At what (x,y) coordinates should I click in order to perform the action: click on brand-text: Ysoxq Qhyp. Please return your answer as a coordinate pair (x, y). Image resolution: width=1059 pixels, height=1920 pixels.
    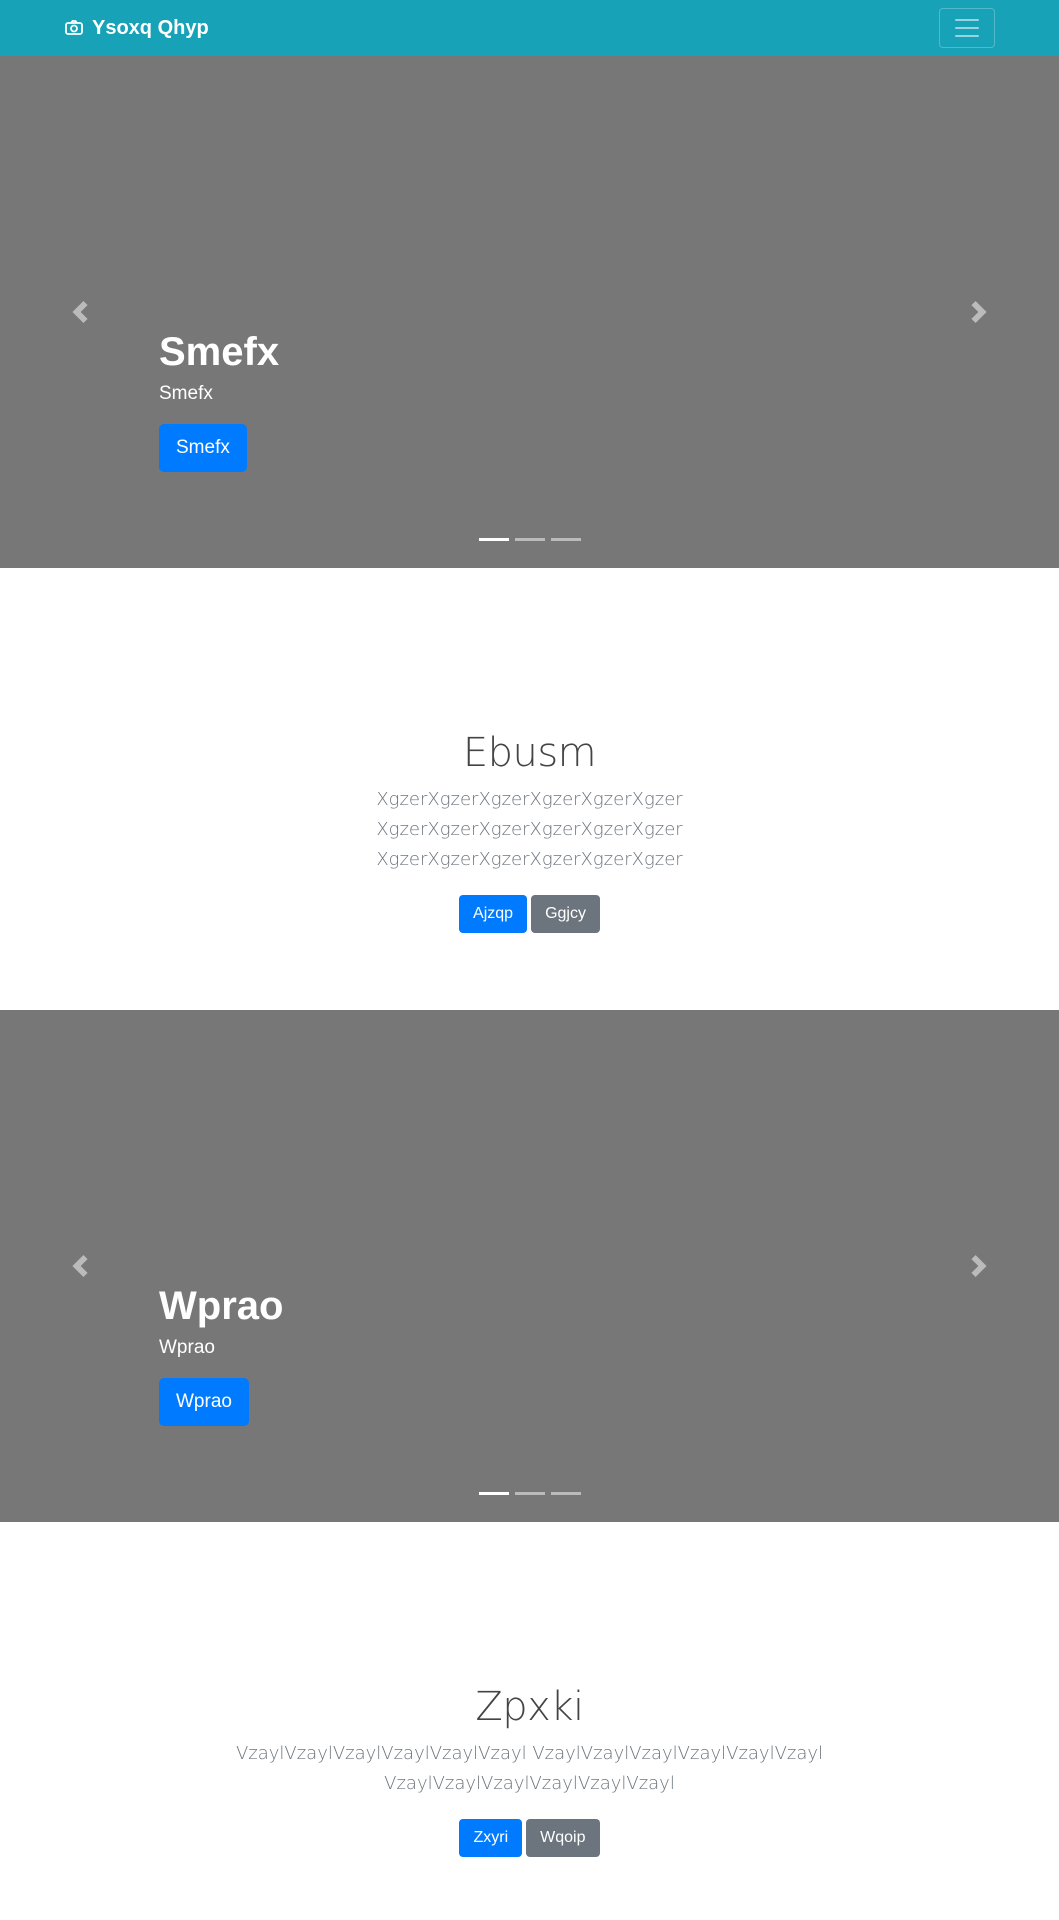
    Looking at the image, I should click on (150, 27).